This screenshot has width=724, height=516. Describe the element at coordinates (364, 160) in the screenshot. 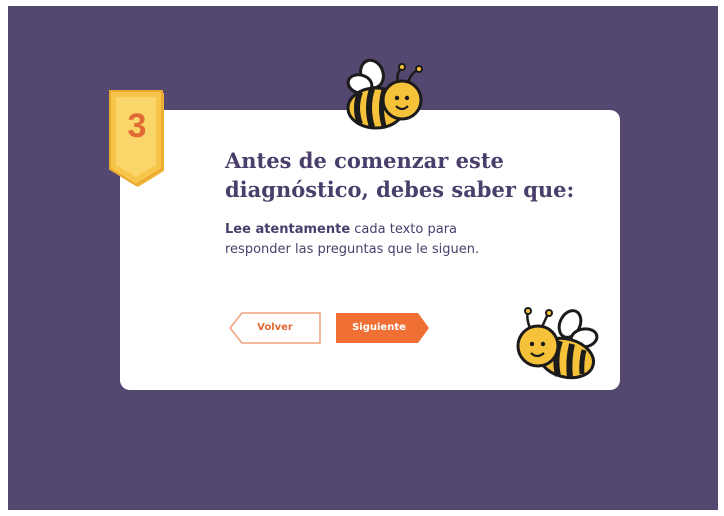

I see `title-line-1: Antes de comenzar este` at that location.